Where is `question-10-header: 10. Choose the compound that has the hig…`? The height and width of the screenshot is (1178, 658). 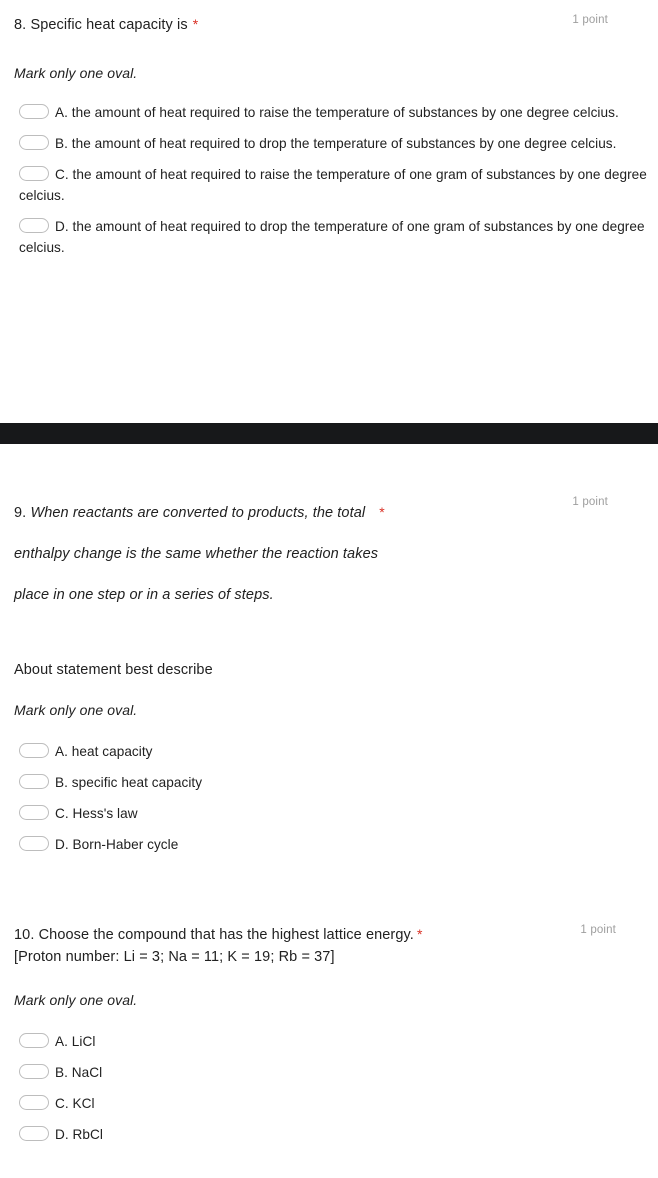 question-10-header: 10. Choose the compound that has the hig… is located at coordinates (329, 935).